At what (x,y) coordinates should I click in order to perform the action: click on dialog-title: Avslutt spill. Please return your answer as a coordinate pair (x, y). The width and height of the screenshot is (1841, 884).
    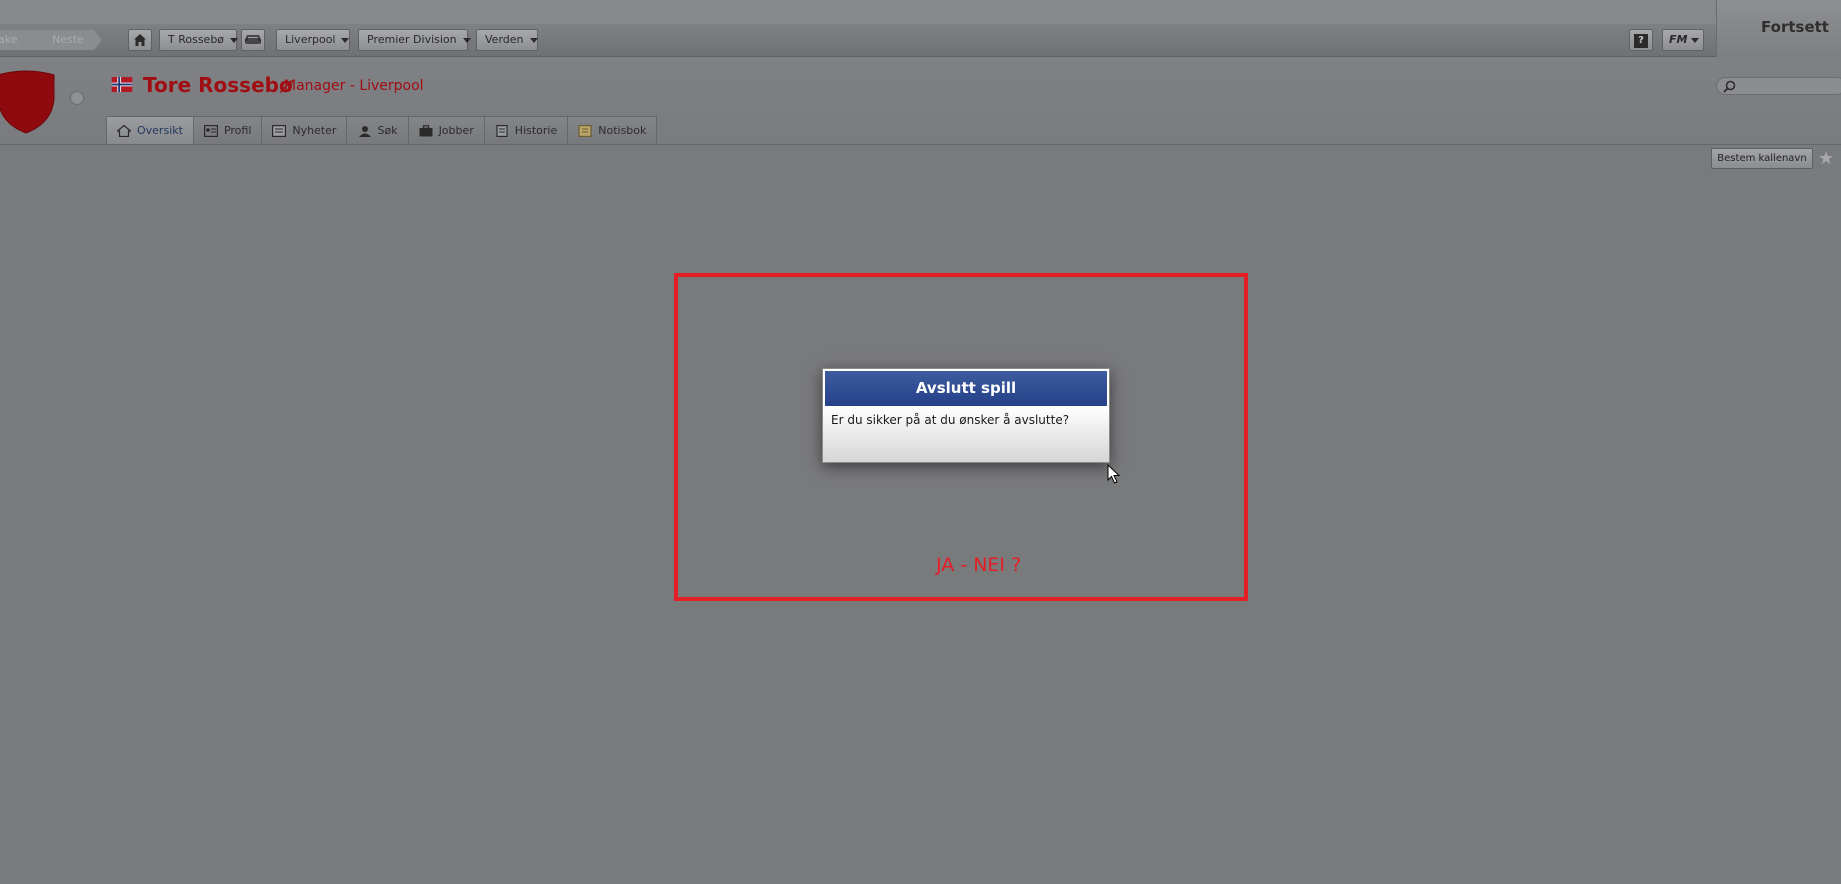
    Looking at the image, I should click on (966, 388).